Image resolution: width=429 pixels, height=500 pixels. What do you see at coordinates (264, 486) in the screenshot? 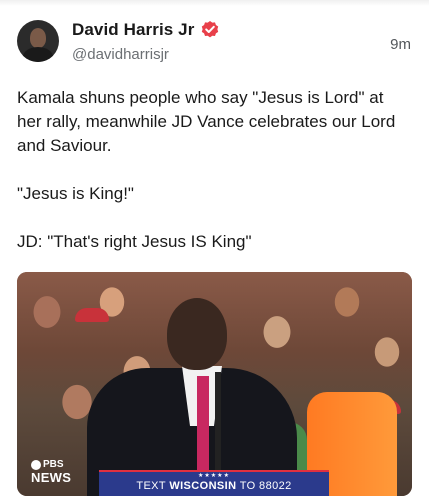
I see `banner-suffix: TO 88022` at bounding box center [264, 486].